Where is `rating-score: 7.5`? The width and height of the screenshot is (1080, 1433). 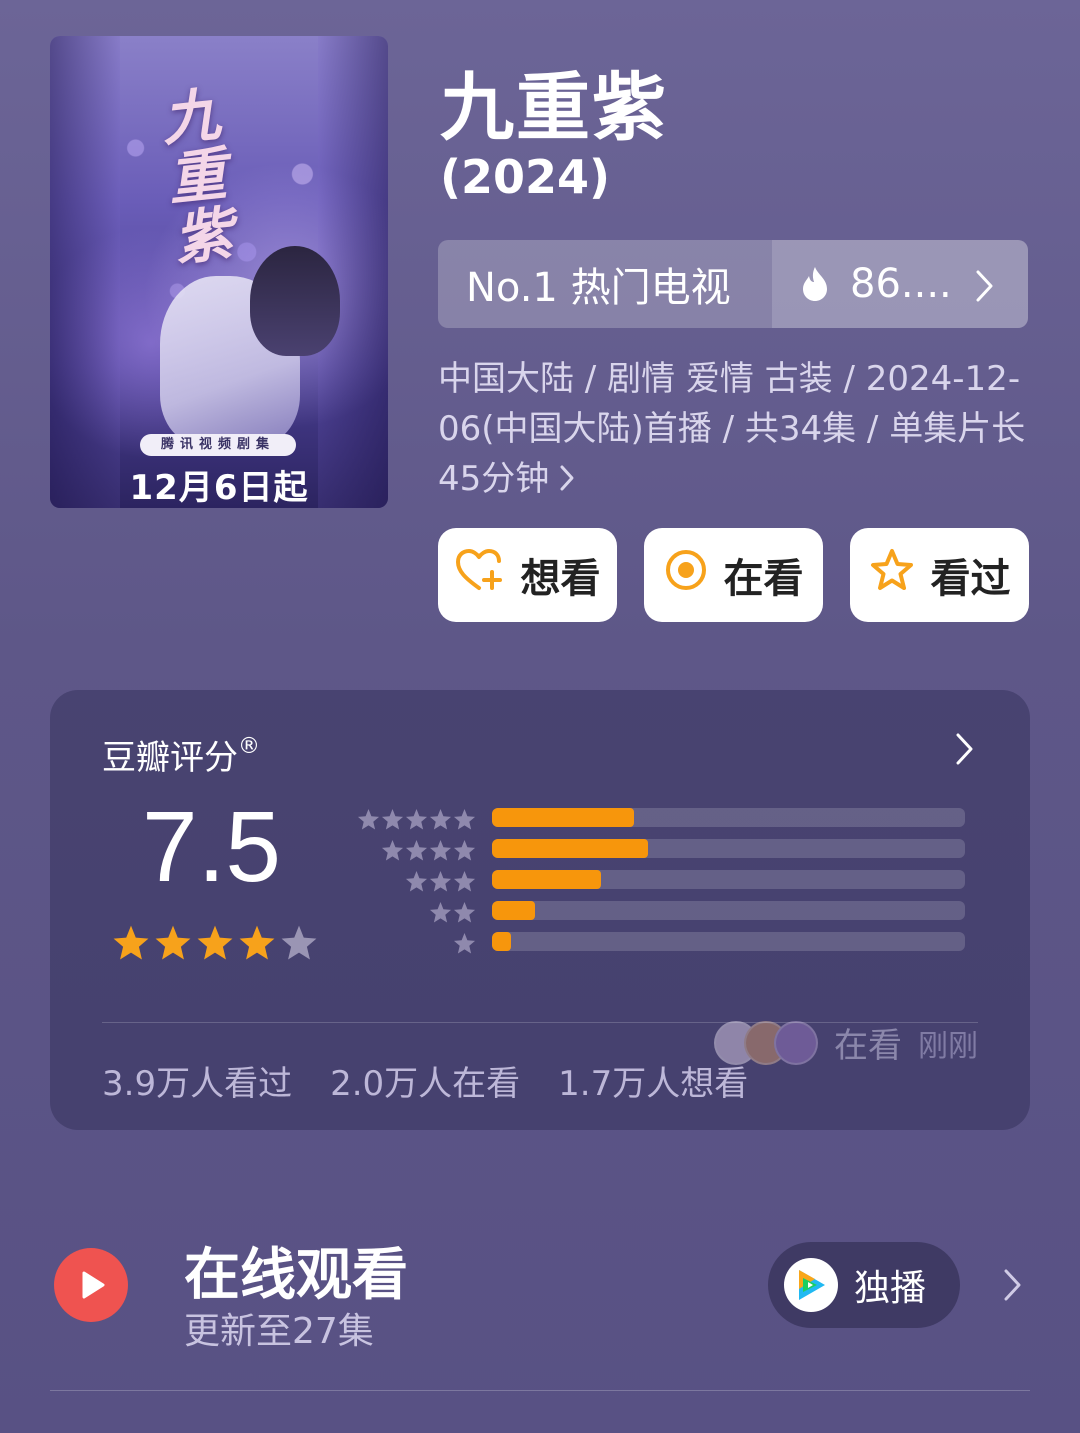 rating-score: 7.5 is located at coordinates (212, 847).